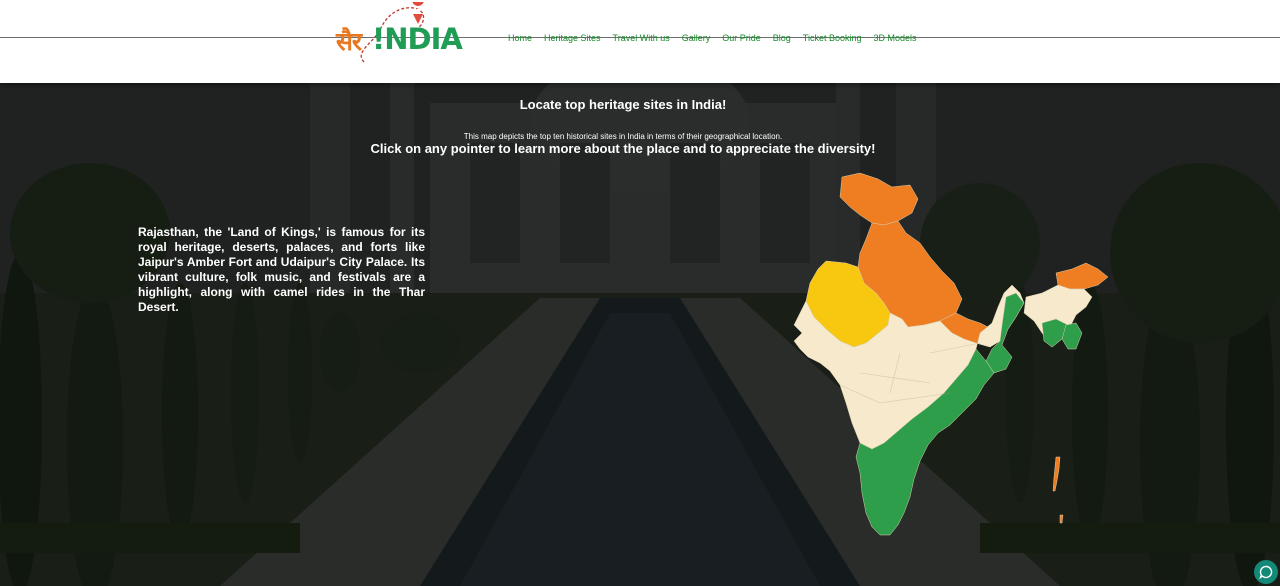 The width and height of the screenshot is (1280, 586). I want to click on nav-home: Home, so click(520, 38).